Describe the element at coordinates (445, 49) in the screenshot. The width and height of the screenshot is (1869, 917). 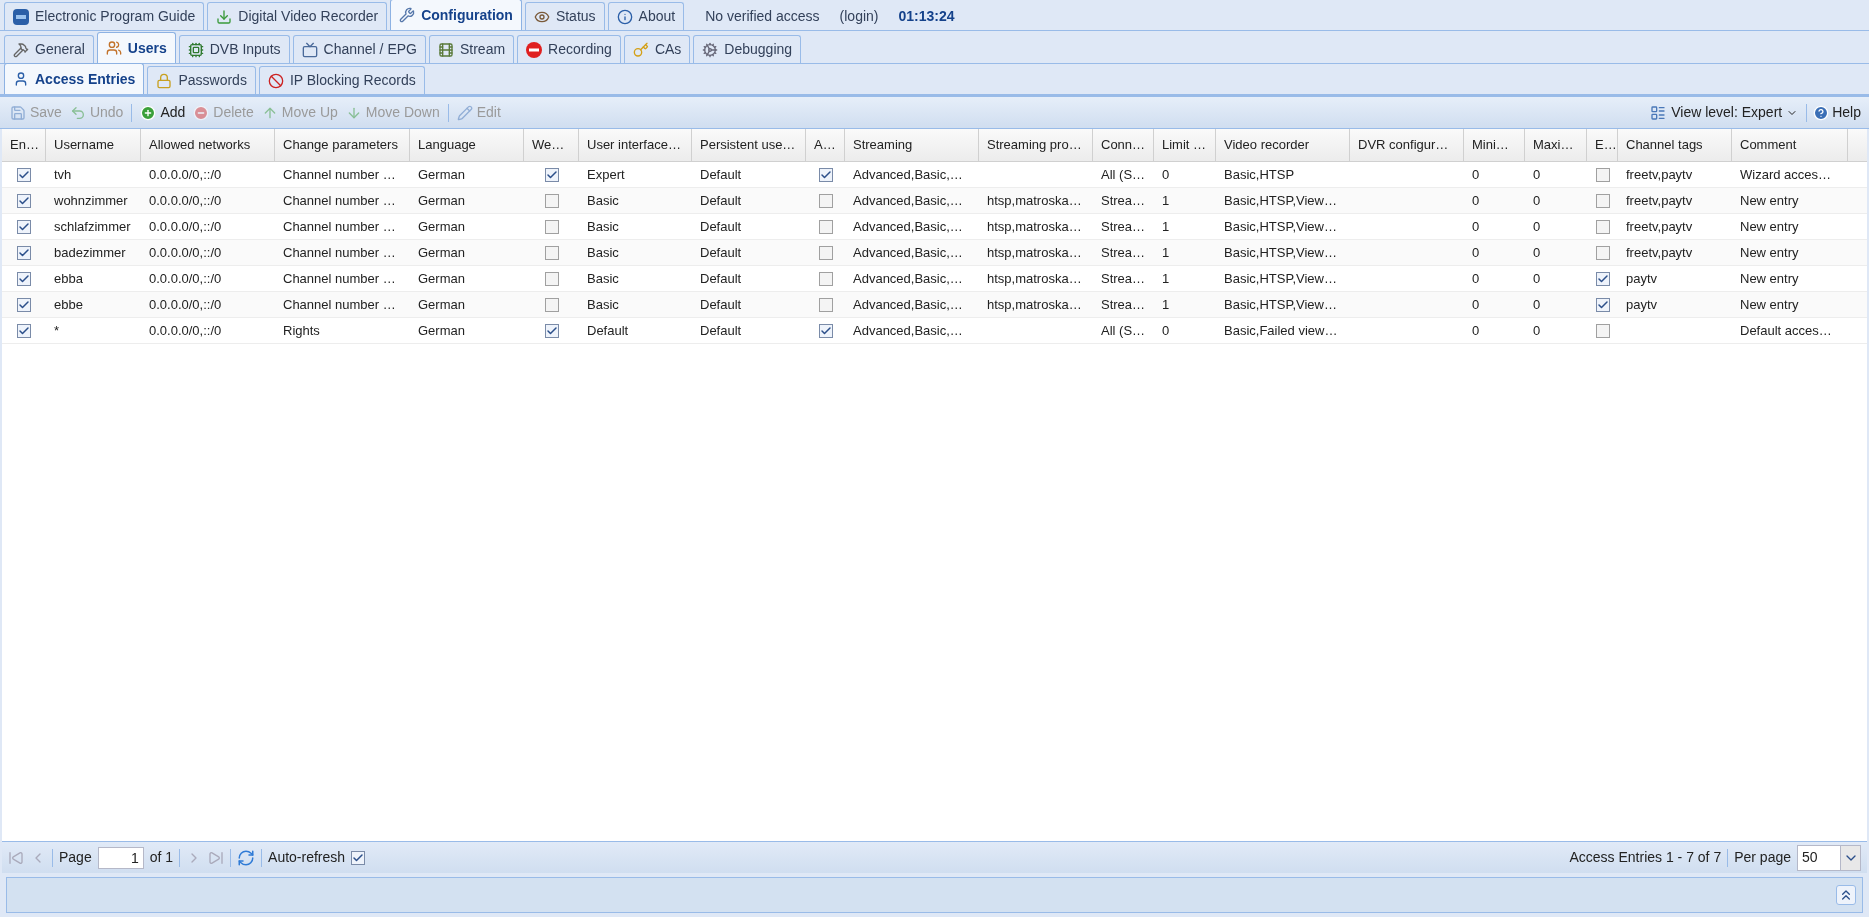
I see `film-icon` at that location.